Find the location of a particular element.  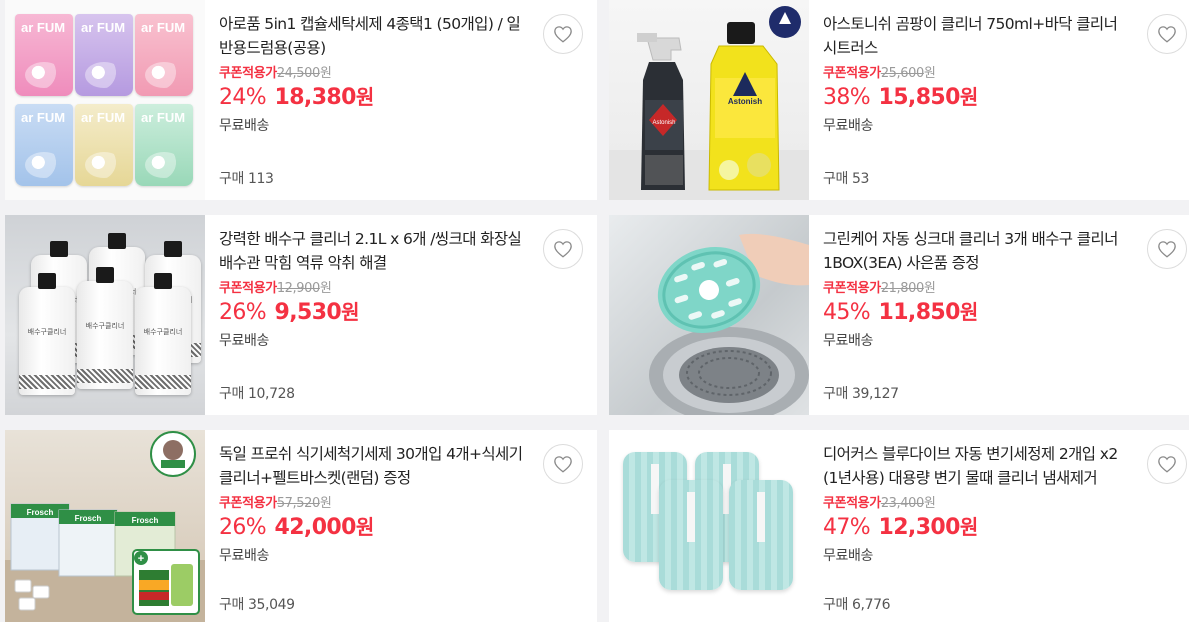

coupon-price-row: 쿠폰적용가24,500원 is located at coordinates (373, 74).